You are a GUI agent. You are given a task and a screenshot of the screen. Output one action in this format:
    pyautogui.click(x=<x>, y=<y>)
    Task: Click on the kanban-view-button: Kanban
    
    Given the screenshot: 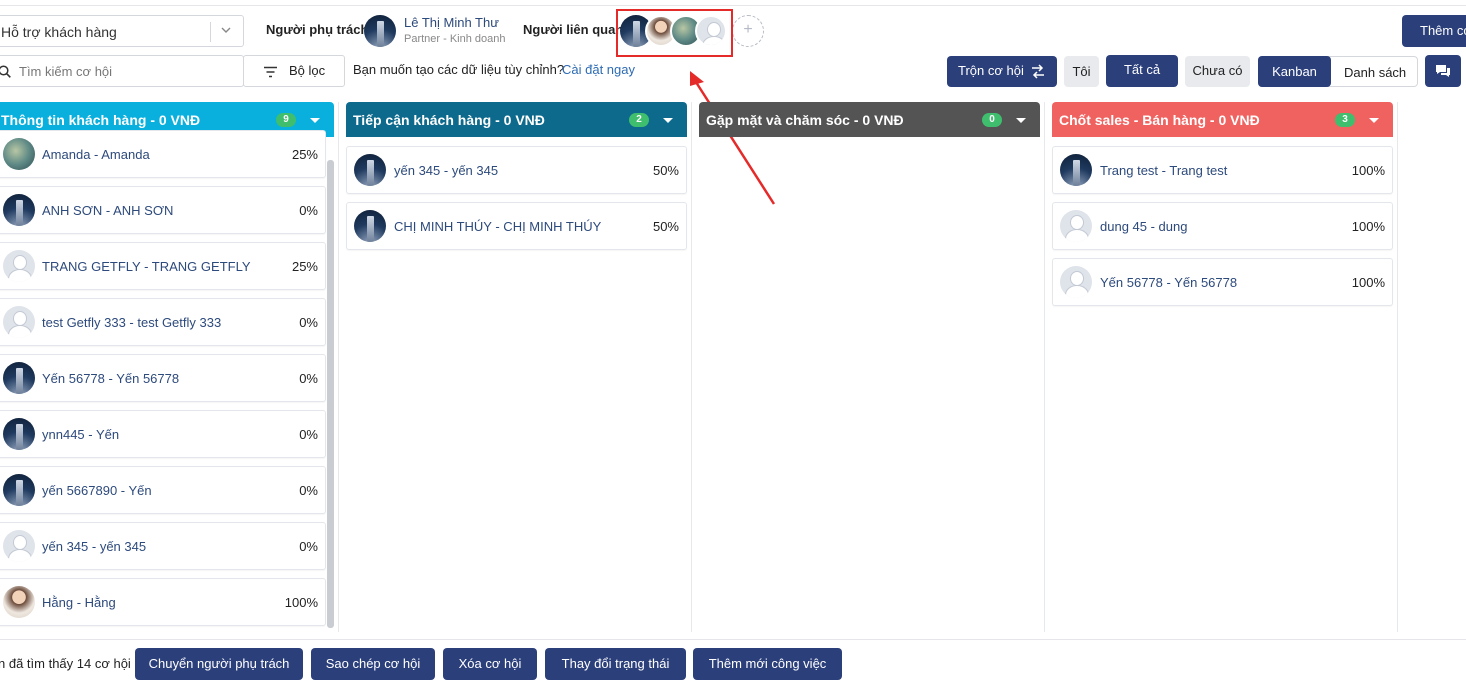 What is the action you would take?
    pyautogui.click(x=1294, y=71)
    